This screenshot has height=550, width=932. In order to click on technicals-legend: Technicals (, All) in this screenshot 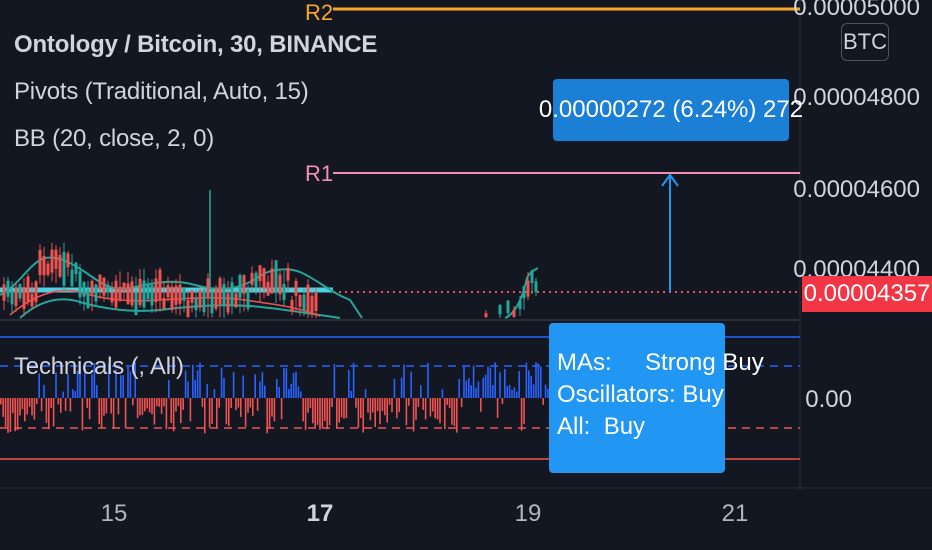, I will do `click(99, 367)`.